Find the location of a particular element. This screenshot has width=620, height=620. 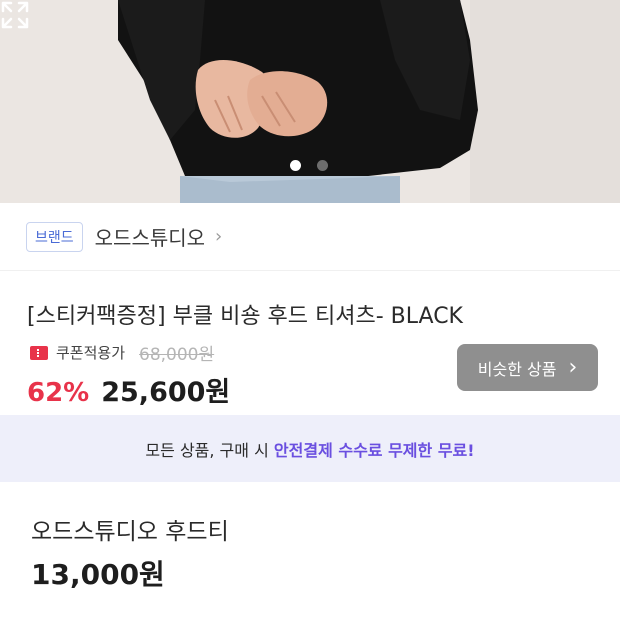

gallery-pagination is located at coordinates (309, 165).